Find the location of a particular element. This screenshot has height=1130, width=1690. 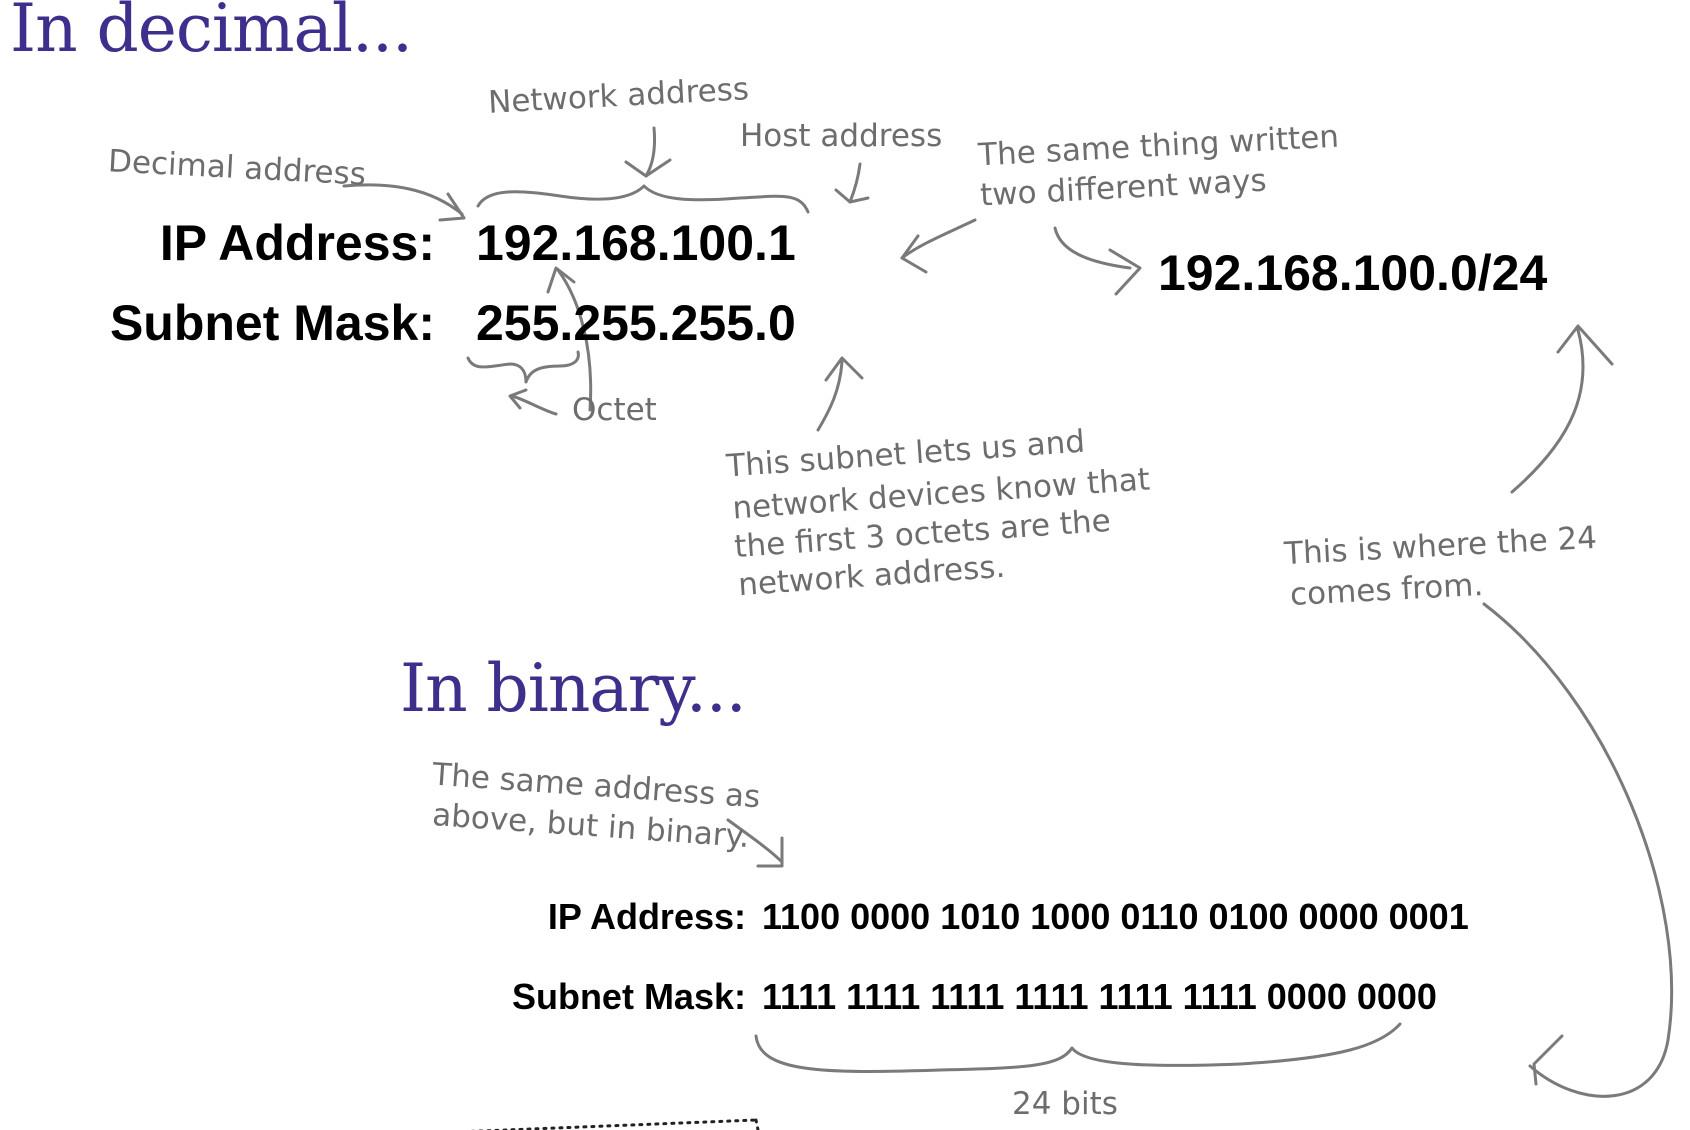

loop-arrow is located at coordinates (1578, 850).